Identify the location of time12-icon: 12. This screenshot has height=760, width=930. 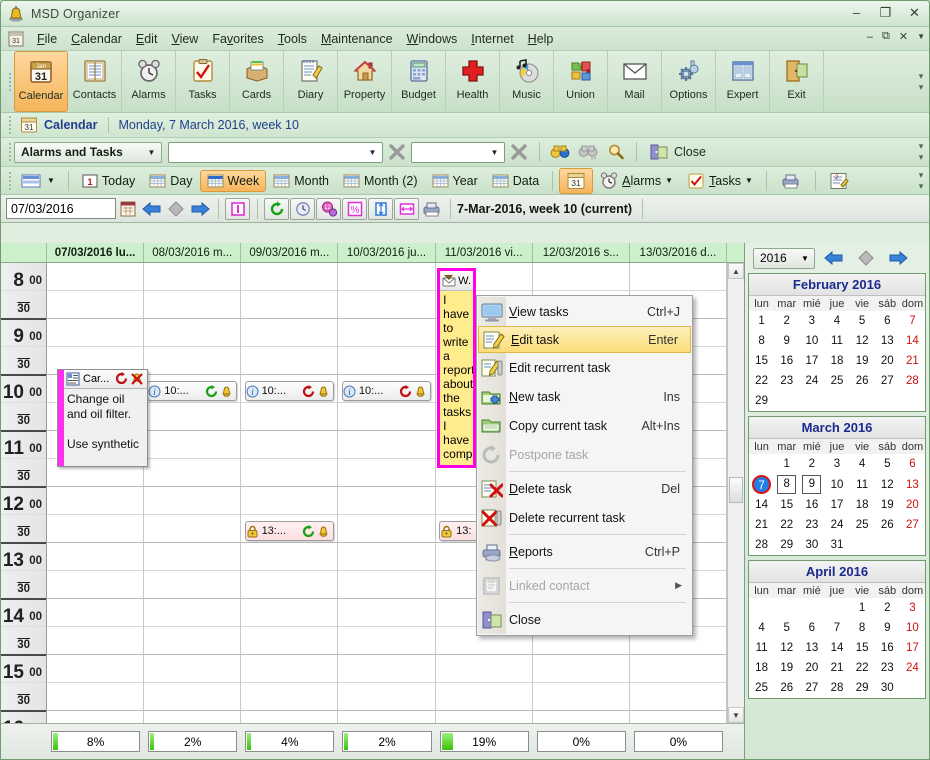
(328, 208).